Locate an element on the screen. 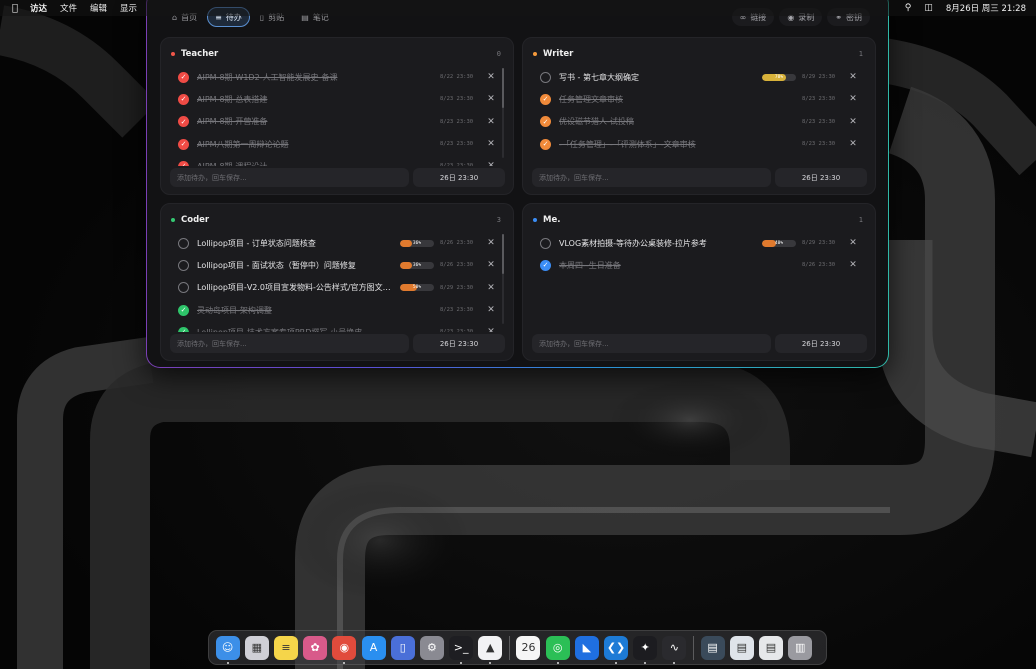 This screenshot has width=1036, height=669. window-thumb-3-icon: ▤ is located at coordinates (770, 647).